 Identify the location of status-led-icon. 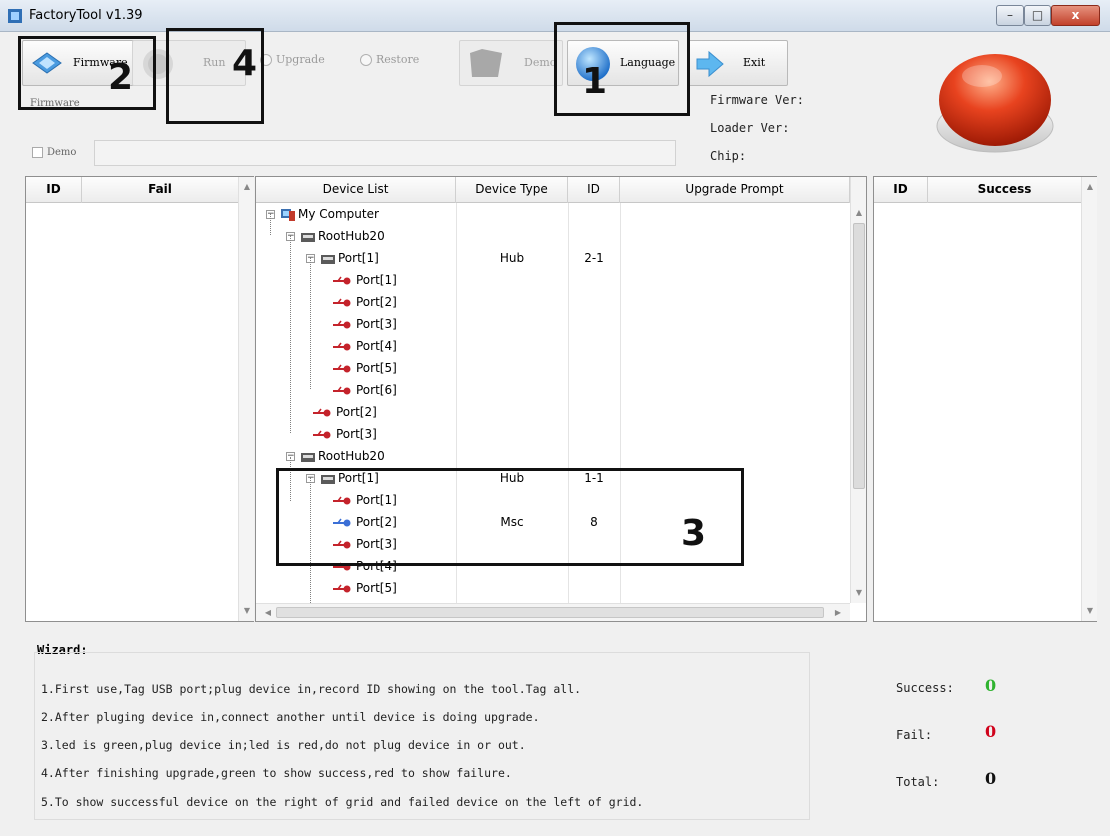
(995, 103).